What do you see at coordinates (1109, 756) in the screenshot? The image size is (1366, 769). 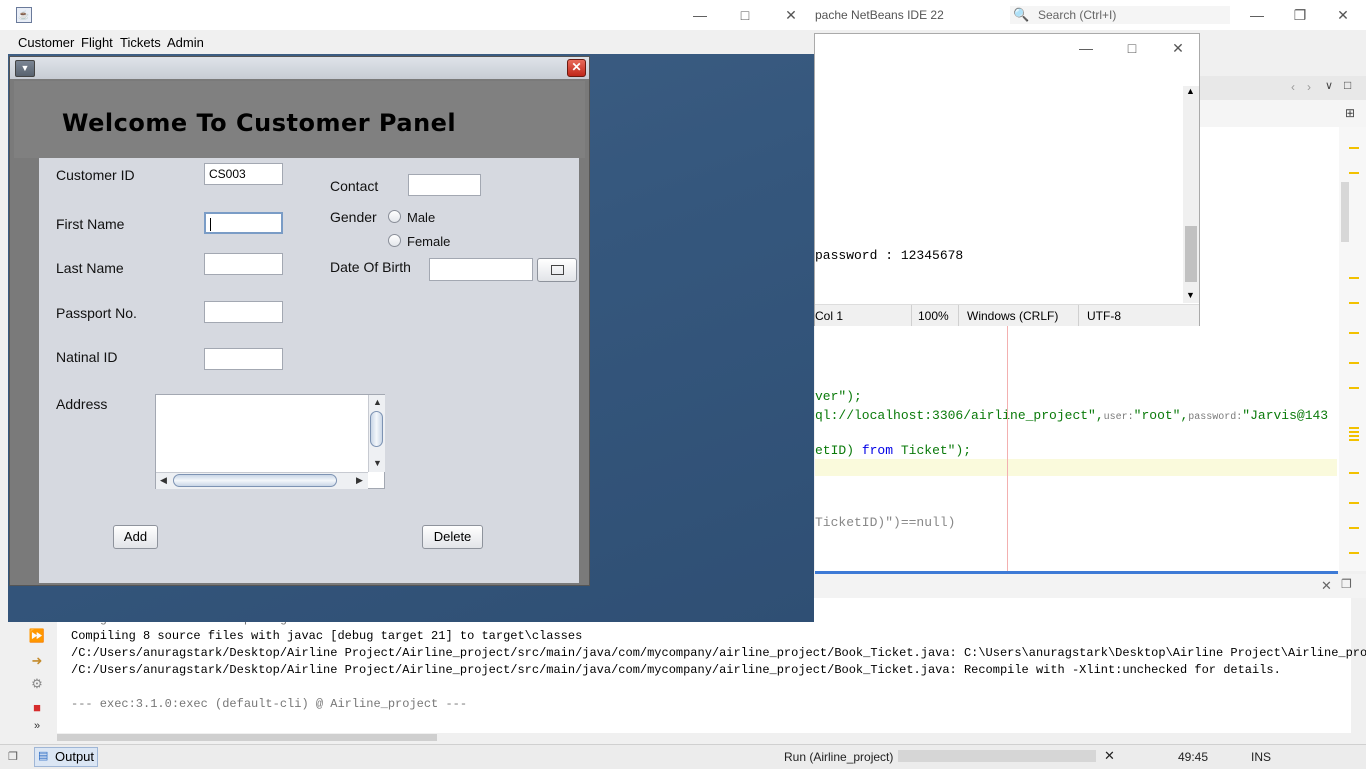 I see `cancel-run-icon: ✕` at bounding box center [1109, 756].